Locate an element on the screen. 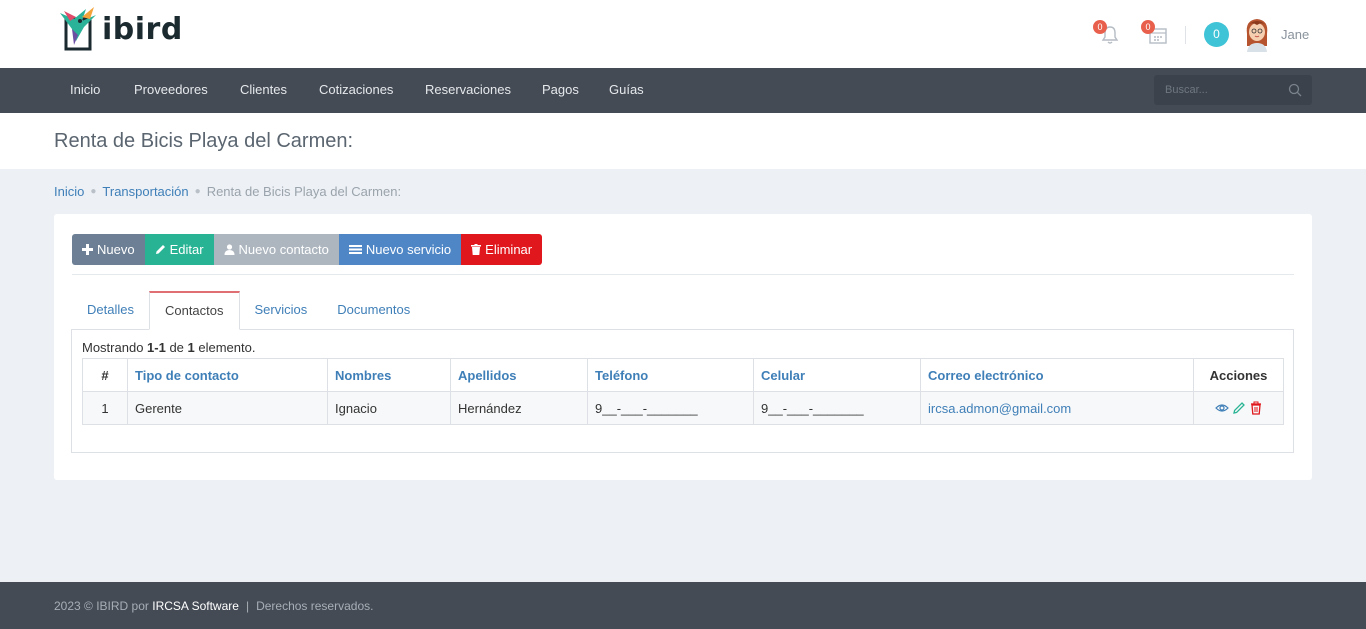  plus-icon is located at coordinates (87, 249).